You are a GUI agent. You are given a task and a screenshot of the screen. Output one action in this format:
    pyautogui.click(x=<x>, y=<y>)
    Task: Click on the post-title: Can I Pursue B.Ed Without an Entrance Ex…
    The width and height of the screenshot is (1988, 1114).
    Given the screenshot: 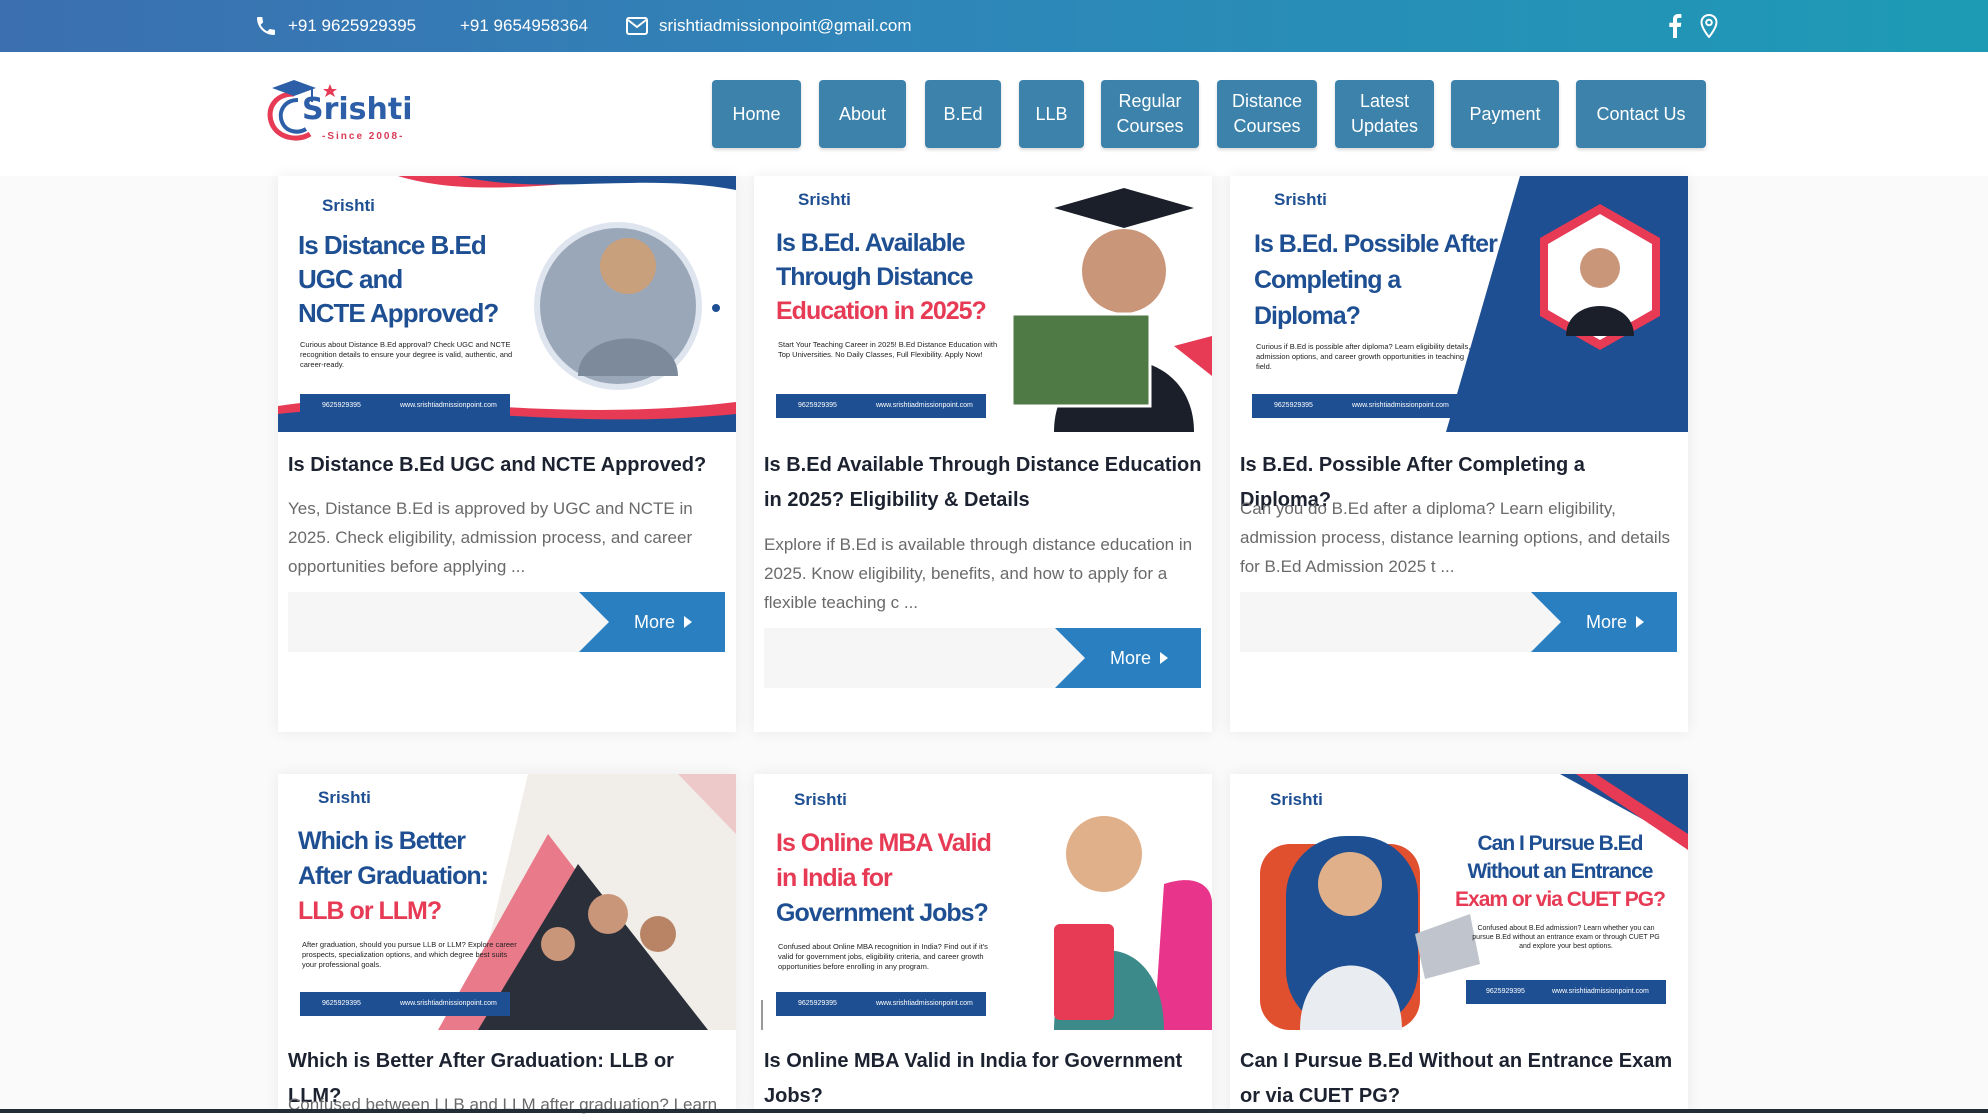 What is the action you would take?
    pyautogui.click(x=1460, y=1079)
    